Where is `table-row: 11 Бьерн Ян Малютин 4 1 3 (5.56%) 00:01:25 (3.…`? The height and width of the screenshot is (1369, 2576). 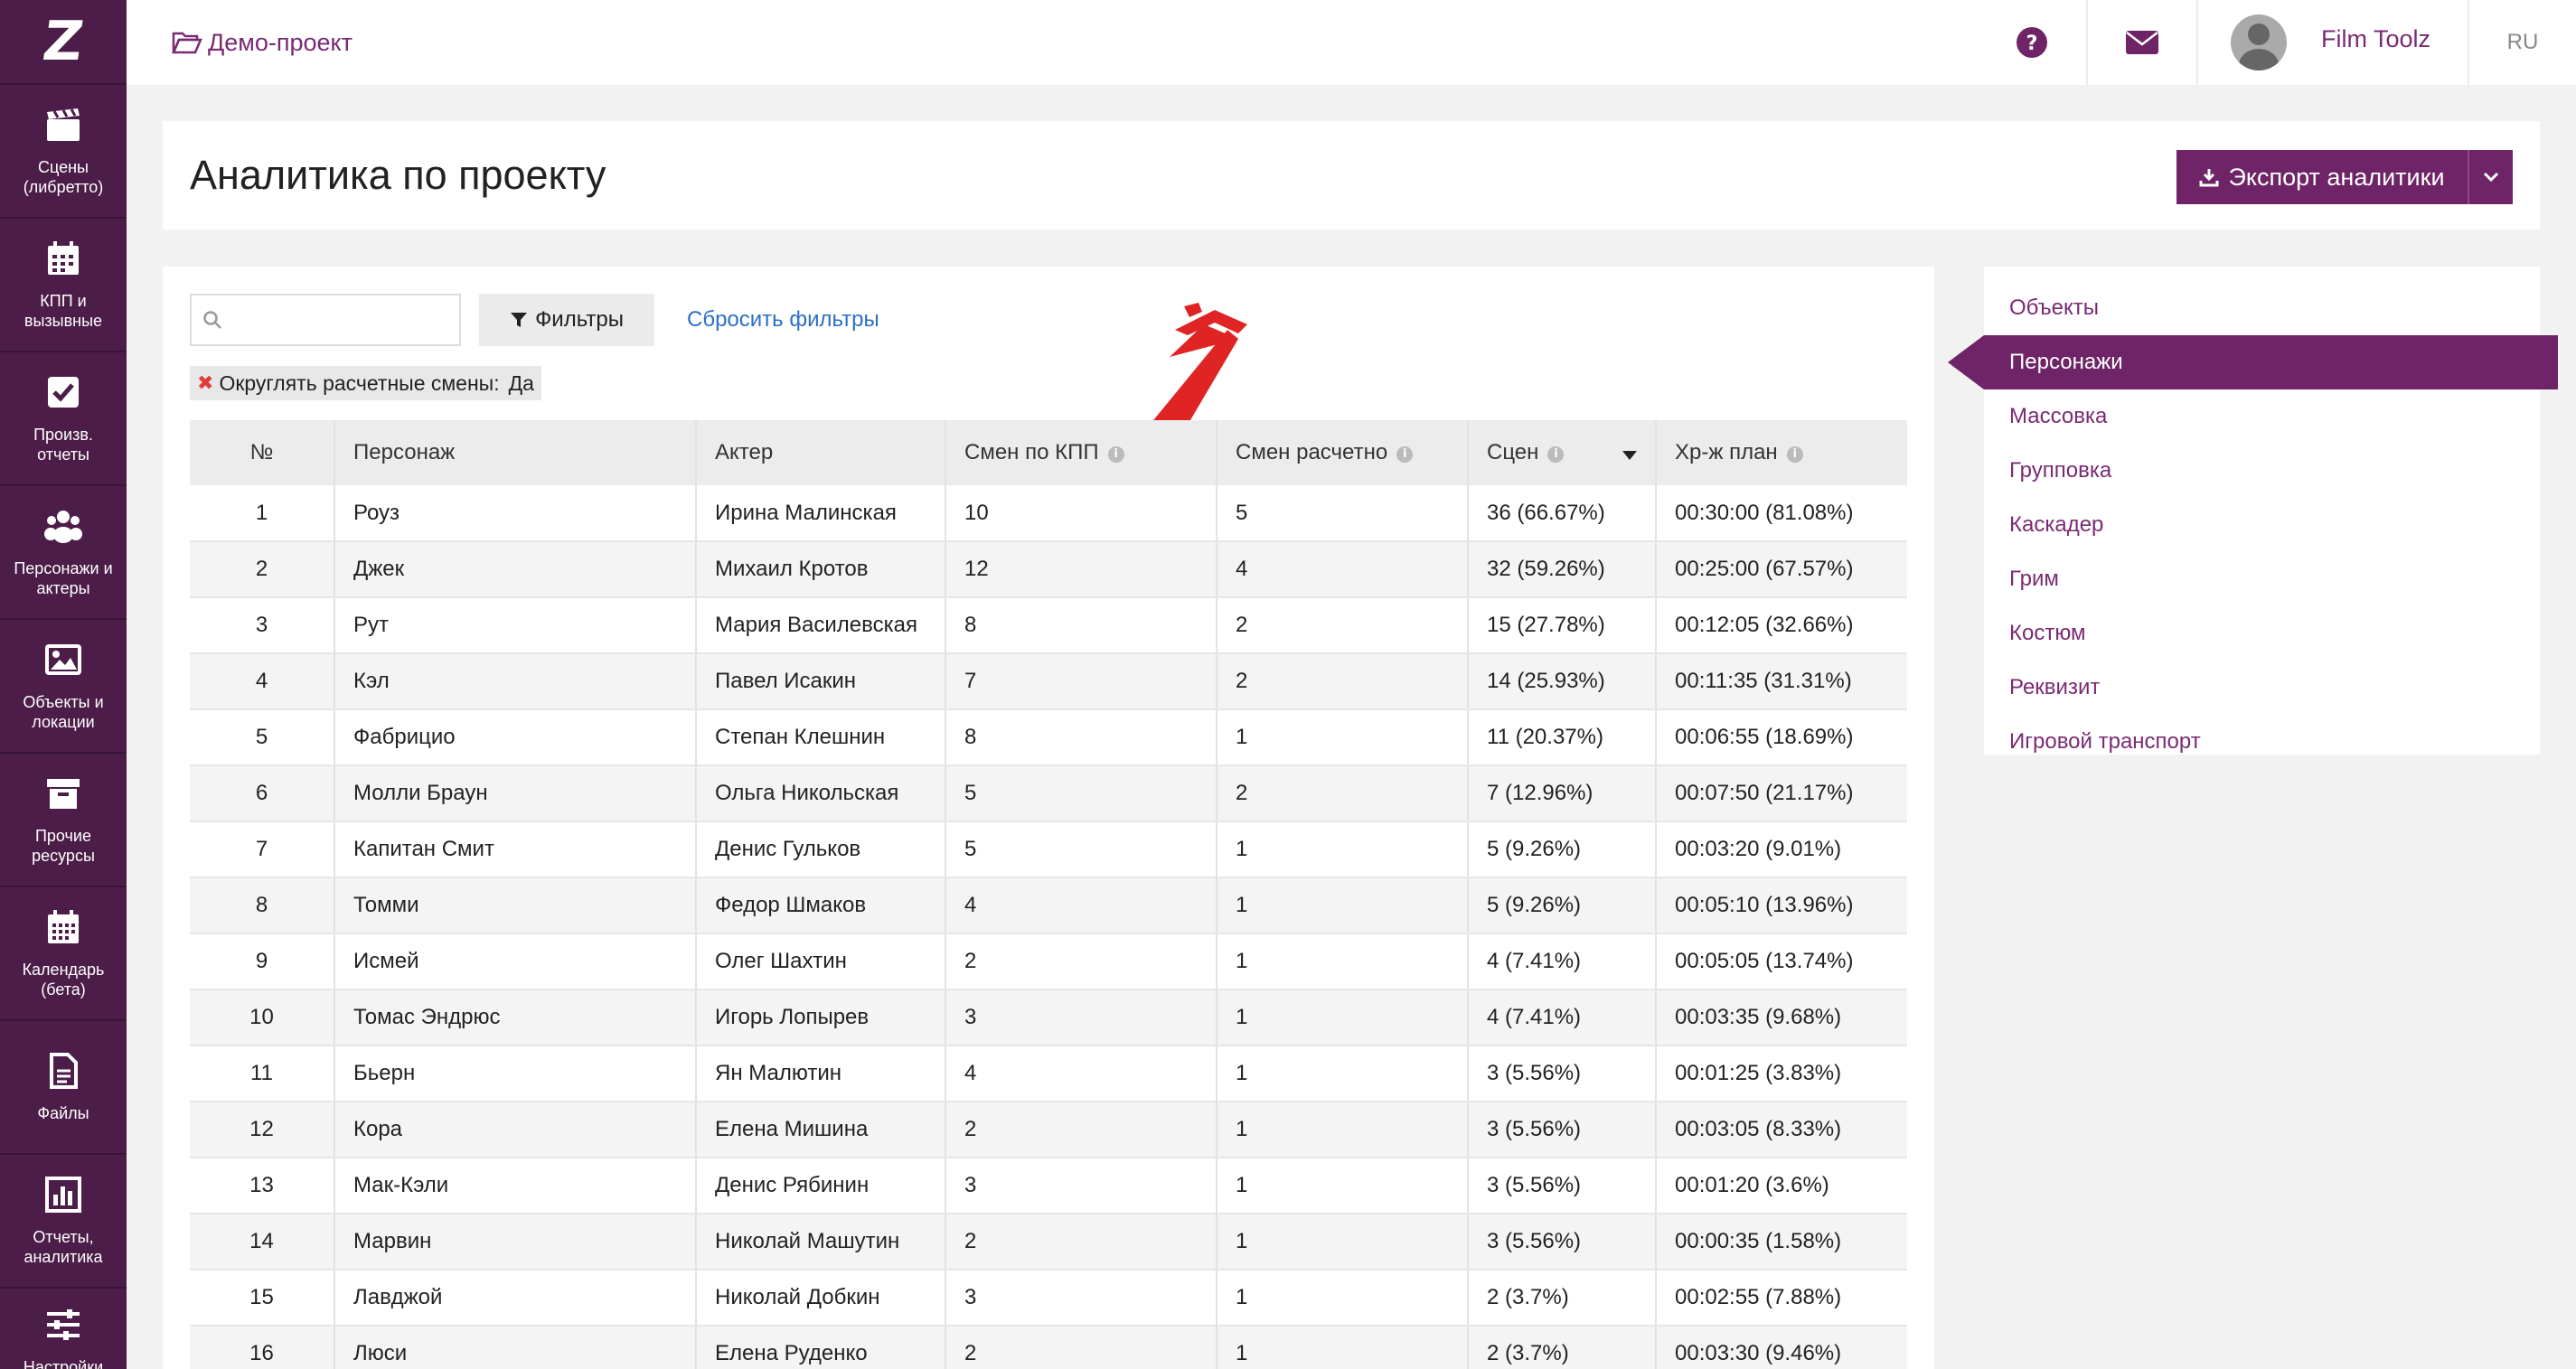 table-row: 11 Бьерн Ян Малютин 4 1 3 (5.56%) 00:01:25 (3.… is located at coordinates (1048, 1074).